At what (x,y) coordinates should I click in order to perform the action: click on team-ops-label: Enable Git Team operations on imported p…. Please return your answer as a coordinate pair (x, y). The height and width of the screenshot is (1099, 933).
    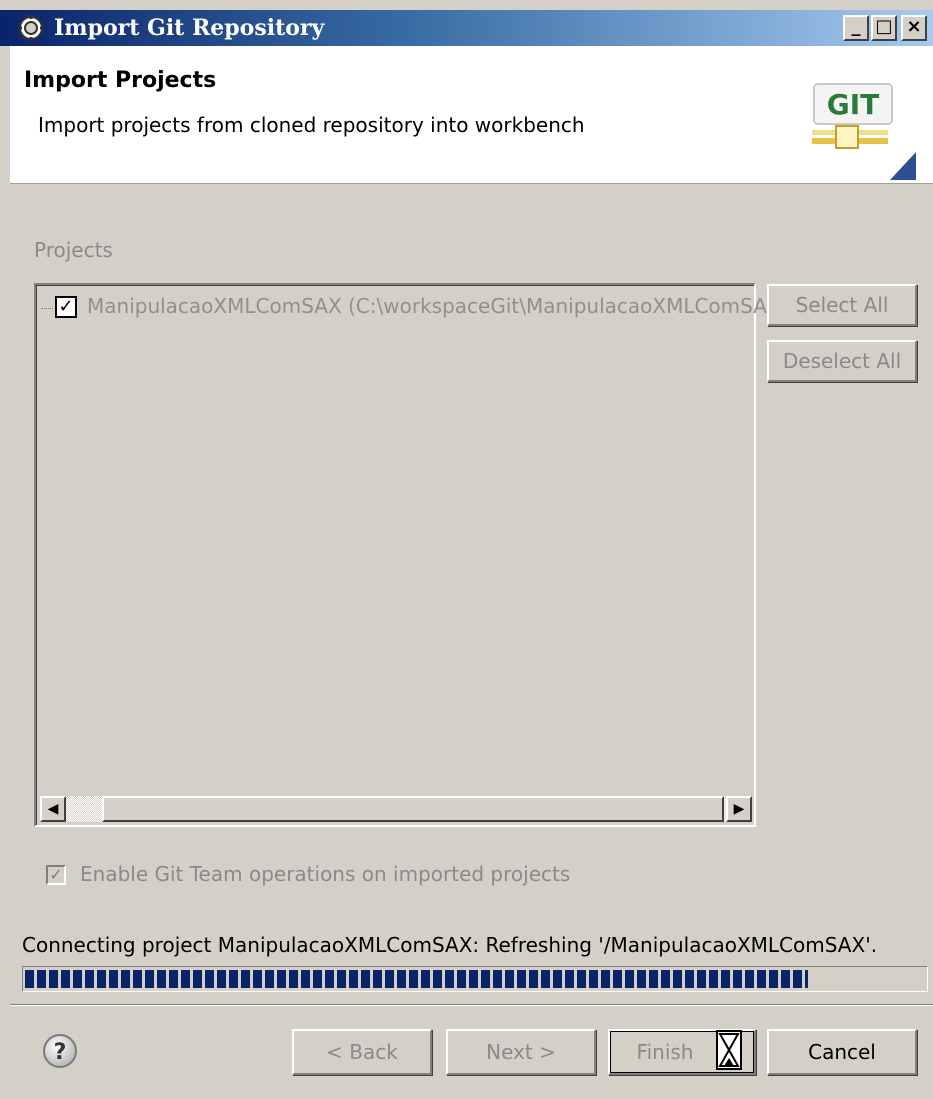
    Looking at the image, I should click on (325, 874).